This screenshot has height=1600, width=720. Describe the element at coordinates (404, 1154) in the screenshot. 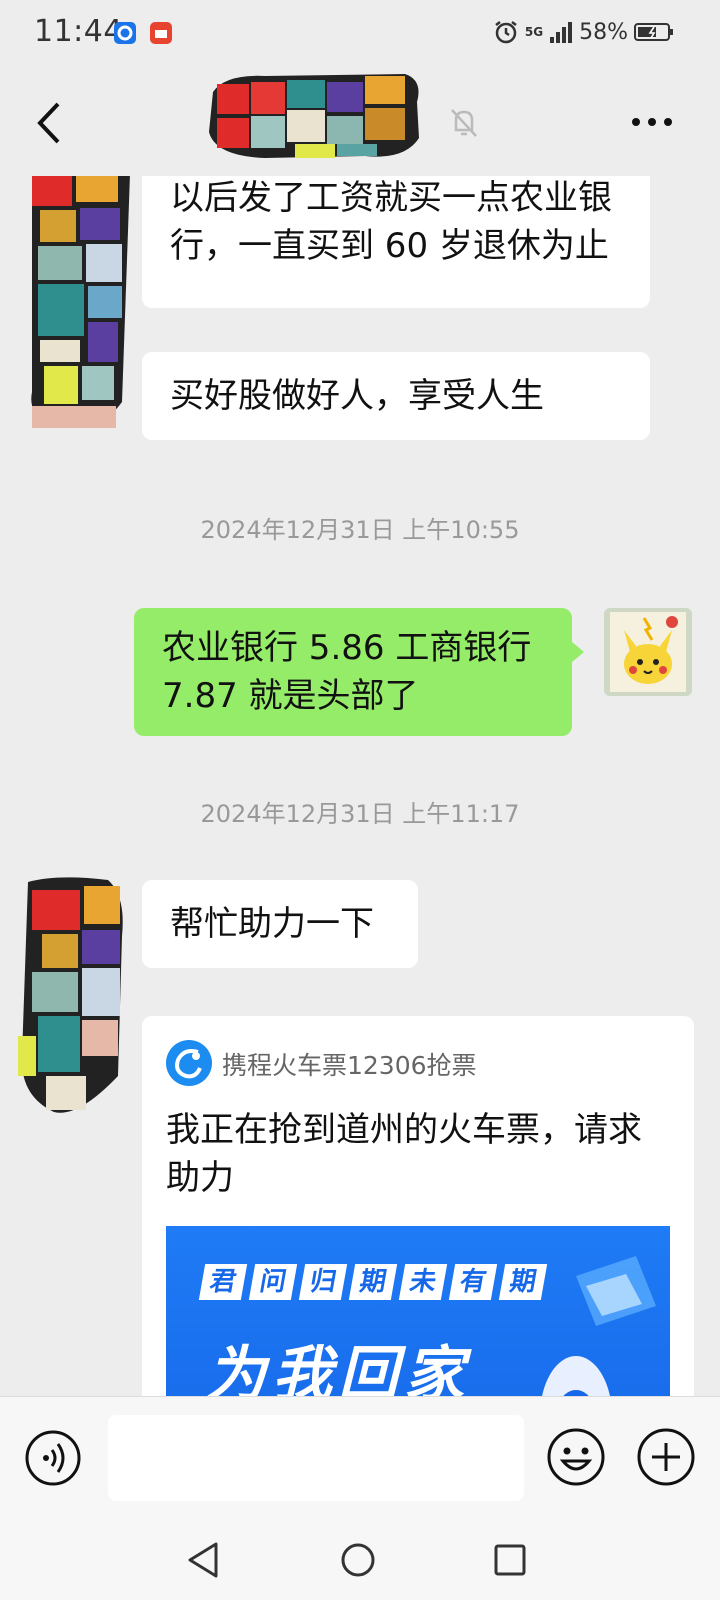

I see `card-title: 我正在抢到道州的火车票，请求助力` at that location.